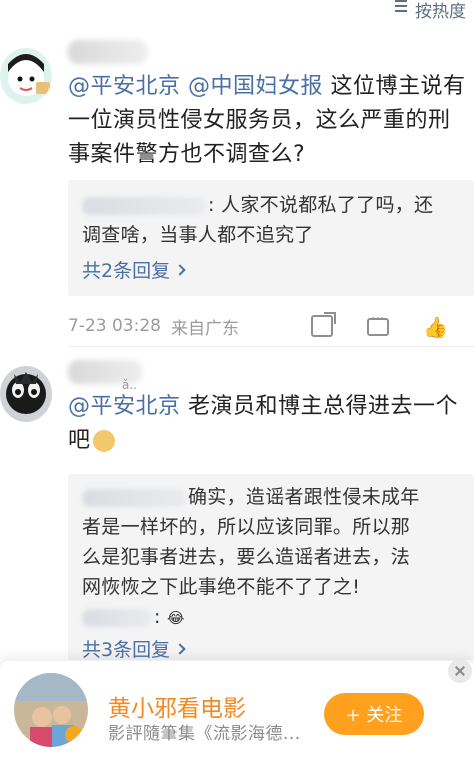 The image size is (474, 763). I want to click on follow-label: + 关注, so click(374, 715).